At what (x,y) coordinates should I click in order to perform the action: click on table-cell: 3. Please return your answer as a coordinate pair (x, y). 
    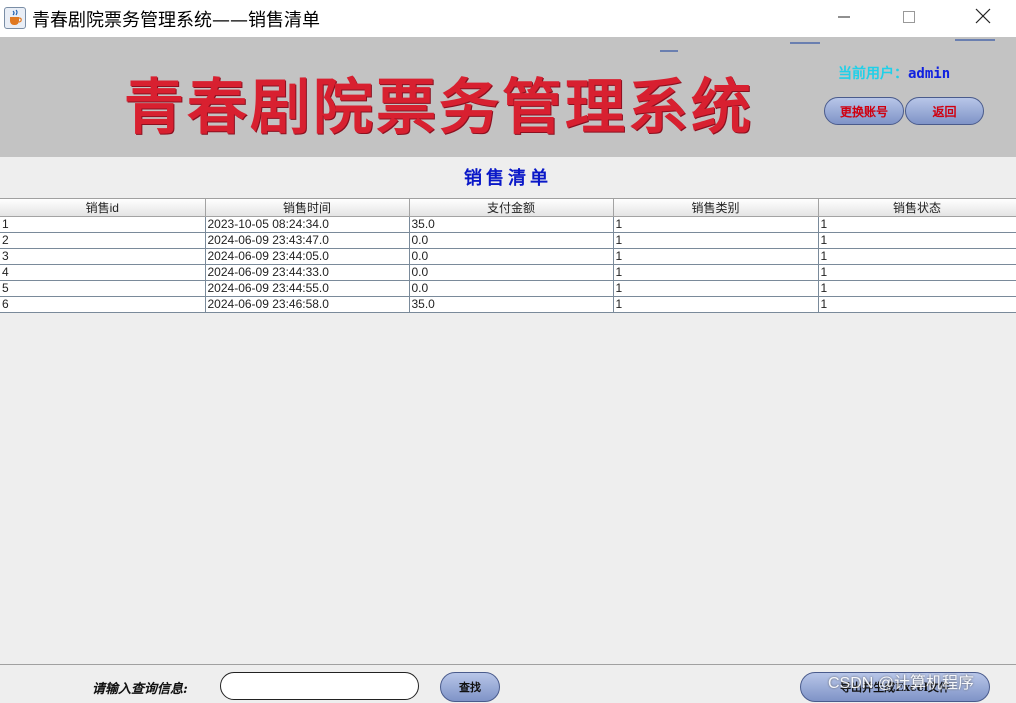
    Looking at the image, I should click on (103, 256).